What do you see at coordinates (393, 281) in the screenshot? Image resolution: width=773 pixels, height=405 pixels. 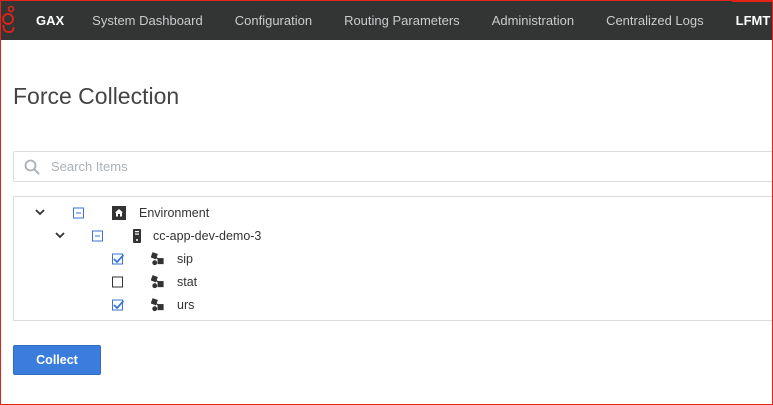 I see `tree-node-stat: stat` at bounding box center [393, 281].